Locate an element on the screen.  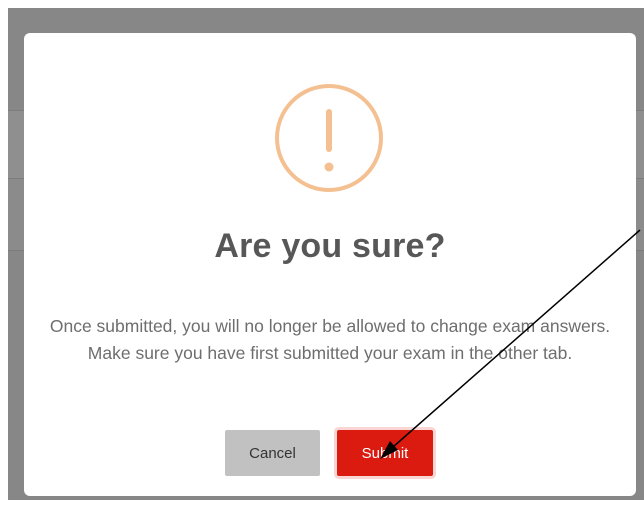
cancel-button: Cancel is located at coordinates (272, 453).